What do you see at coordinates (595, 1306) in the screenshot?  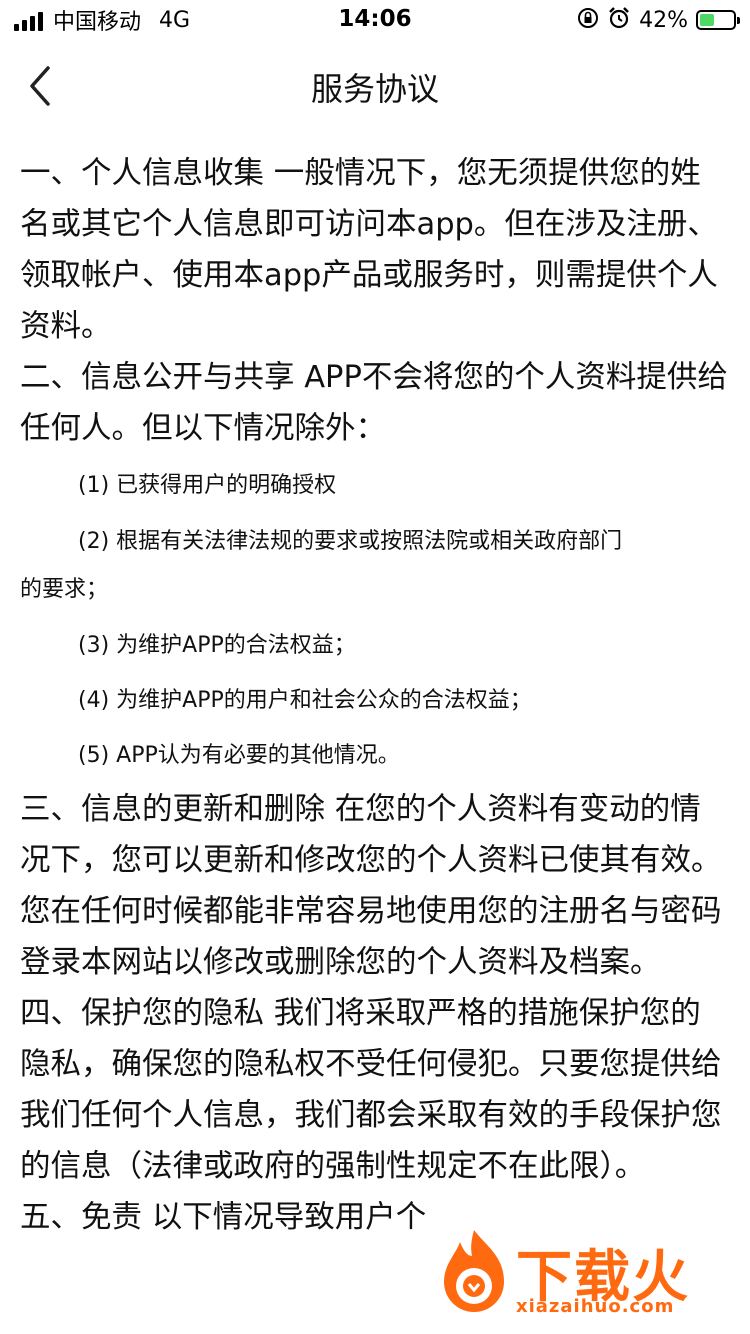 I see `watermark-url: xiazaihuo.com` at bounding box center [595, 1306].